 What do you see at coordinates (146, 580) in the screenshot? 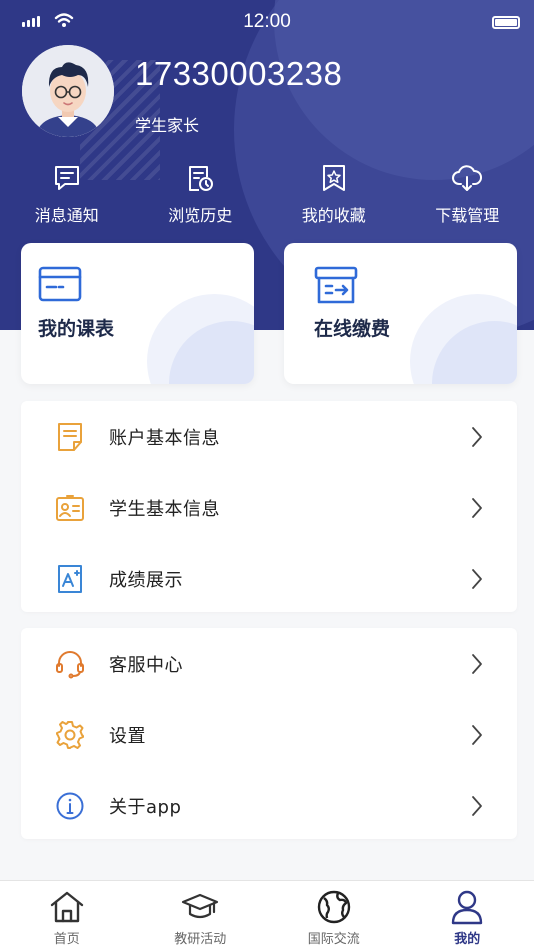
I see `menu-item-label: 成绩展示` at bounding box center [146, 580].